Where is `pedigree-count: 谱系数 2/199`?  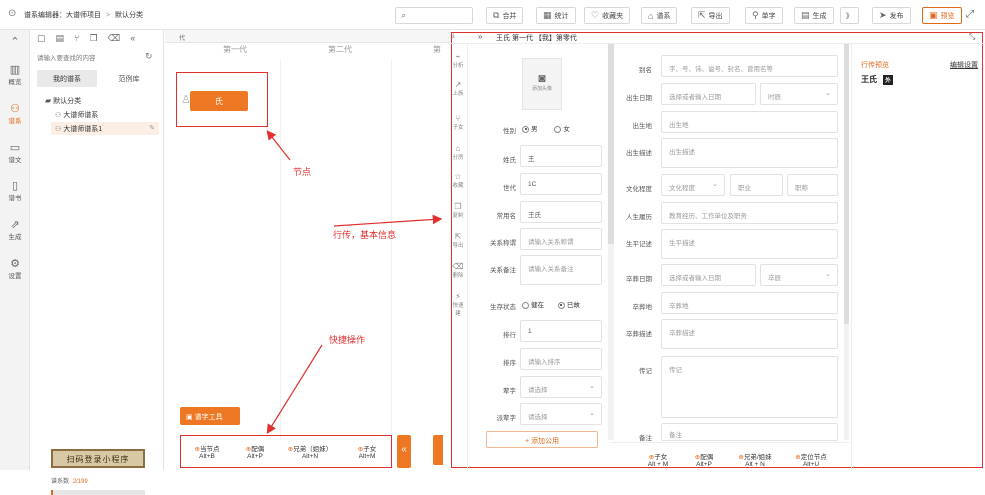 pedigree-count: 谱系数 2/199 is located at coordinates (69, 480).